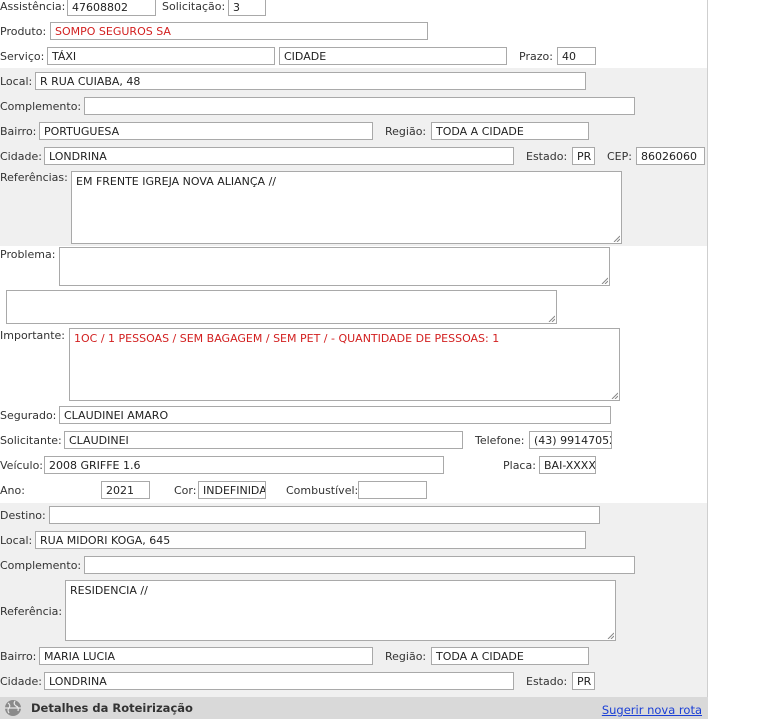 Image resolution: width=757 pixels, height=719 pixels. I want to click on servico-field: TÁXI, so click(161, 56).